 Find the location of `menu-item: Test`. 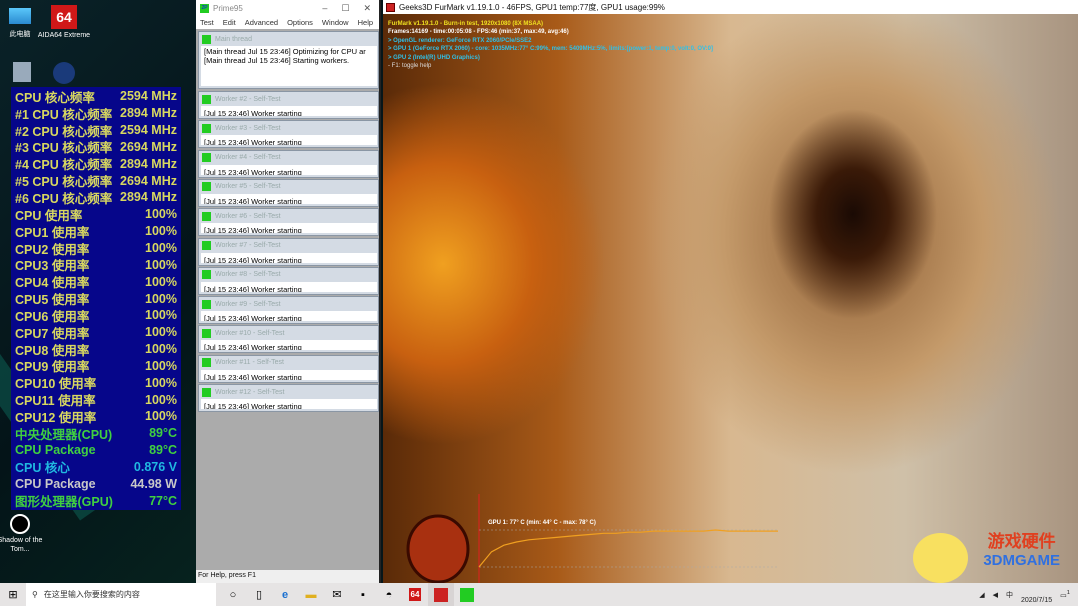

menu-item: Test is located at coordinates (207, 22).